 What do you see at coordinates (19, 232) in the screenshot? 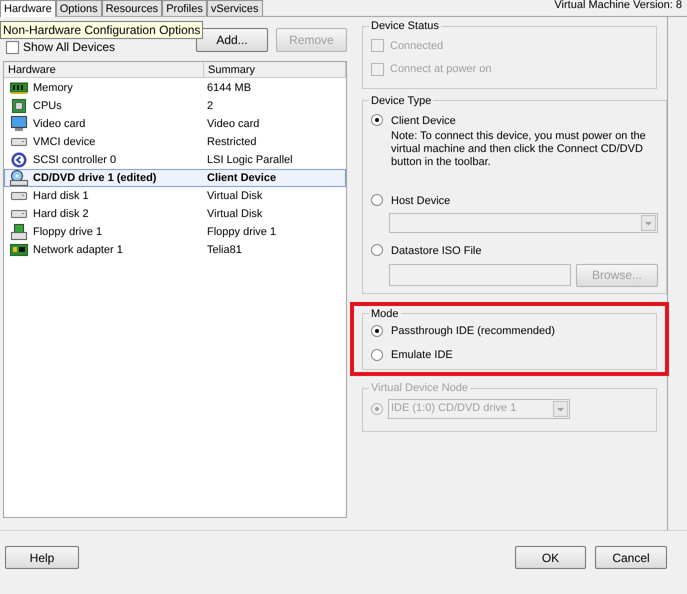
I see `floppy-drive-icon` at bounding box center [19, 232].